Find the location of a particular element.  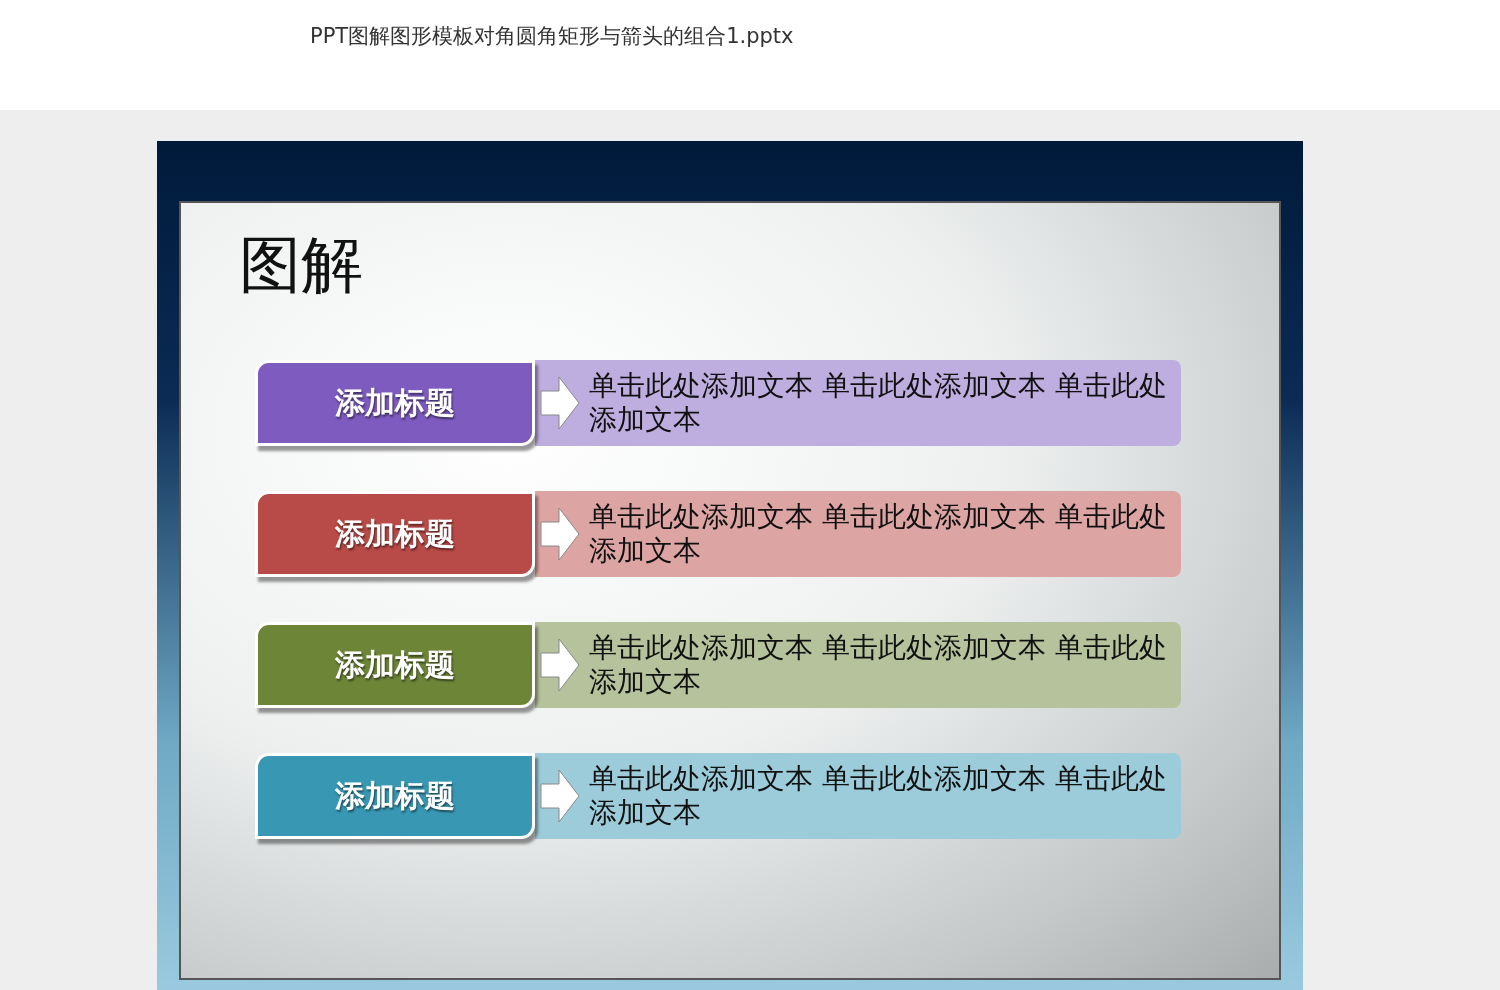

slide-title: 图解 is located at coordinates (301, 265).